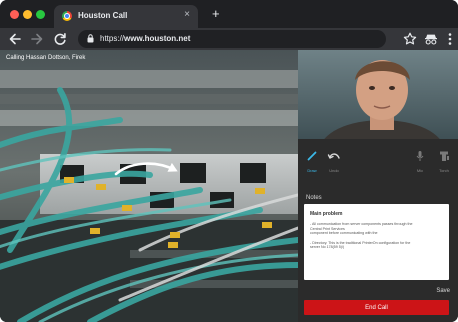 The height and width of the screenshot is (322, 458). Describe the element at coordinates (40, 14) in the screenshot. I see `maximize-window-button` at that location.